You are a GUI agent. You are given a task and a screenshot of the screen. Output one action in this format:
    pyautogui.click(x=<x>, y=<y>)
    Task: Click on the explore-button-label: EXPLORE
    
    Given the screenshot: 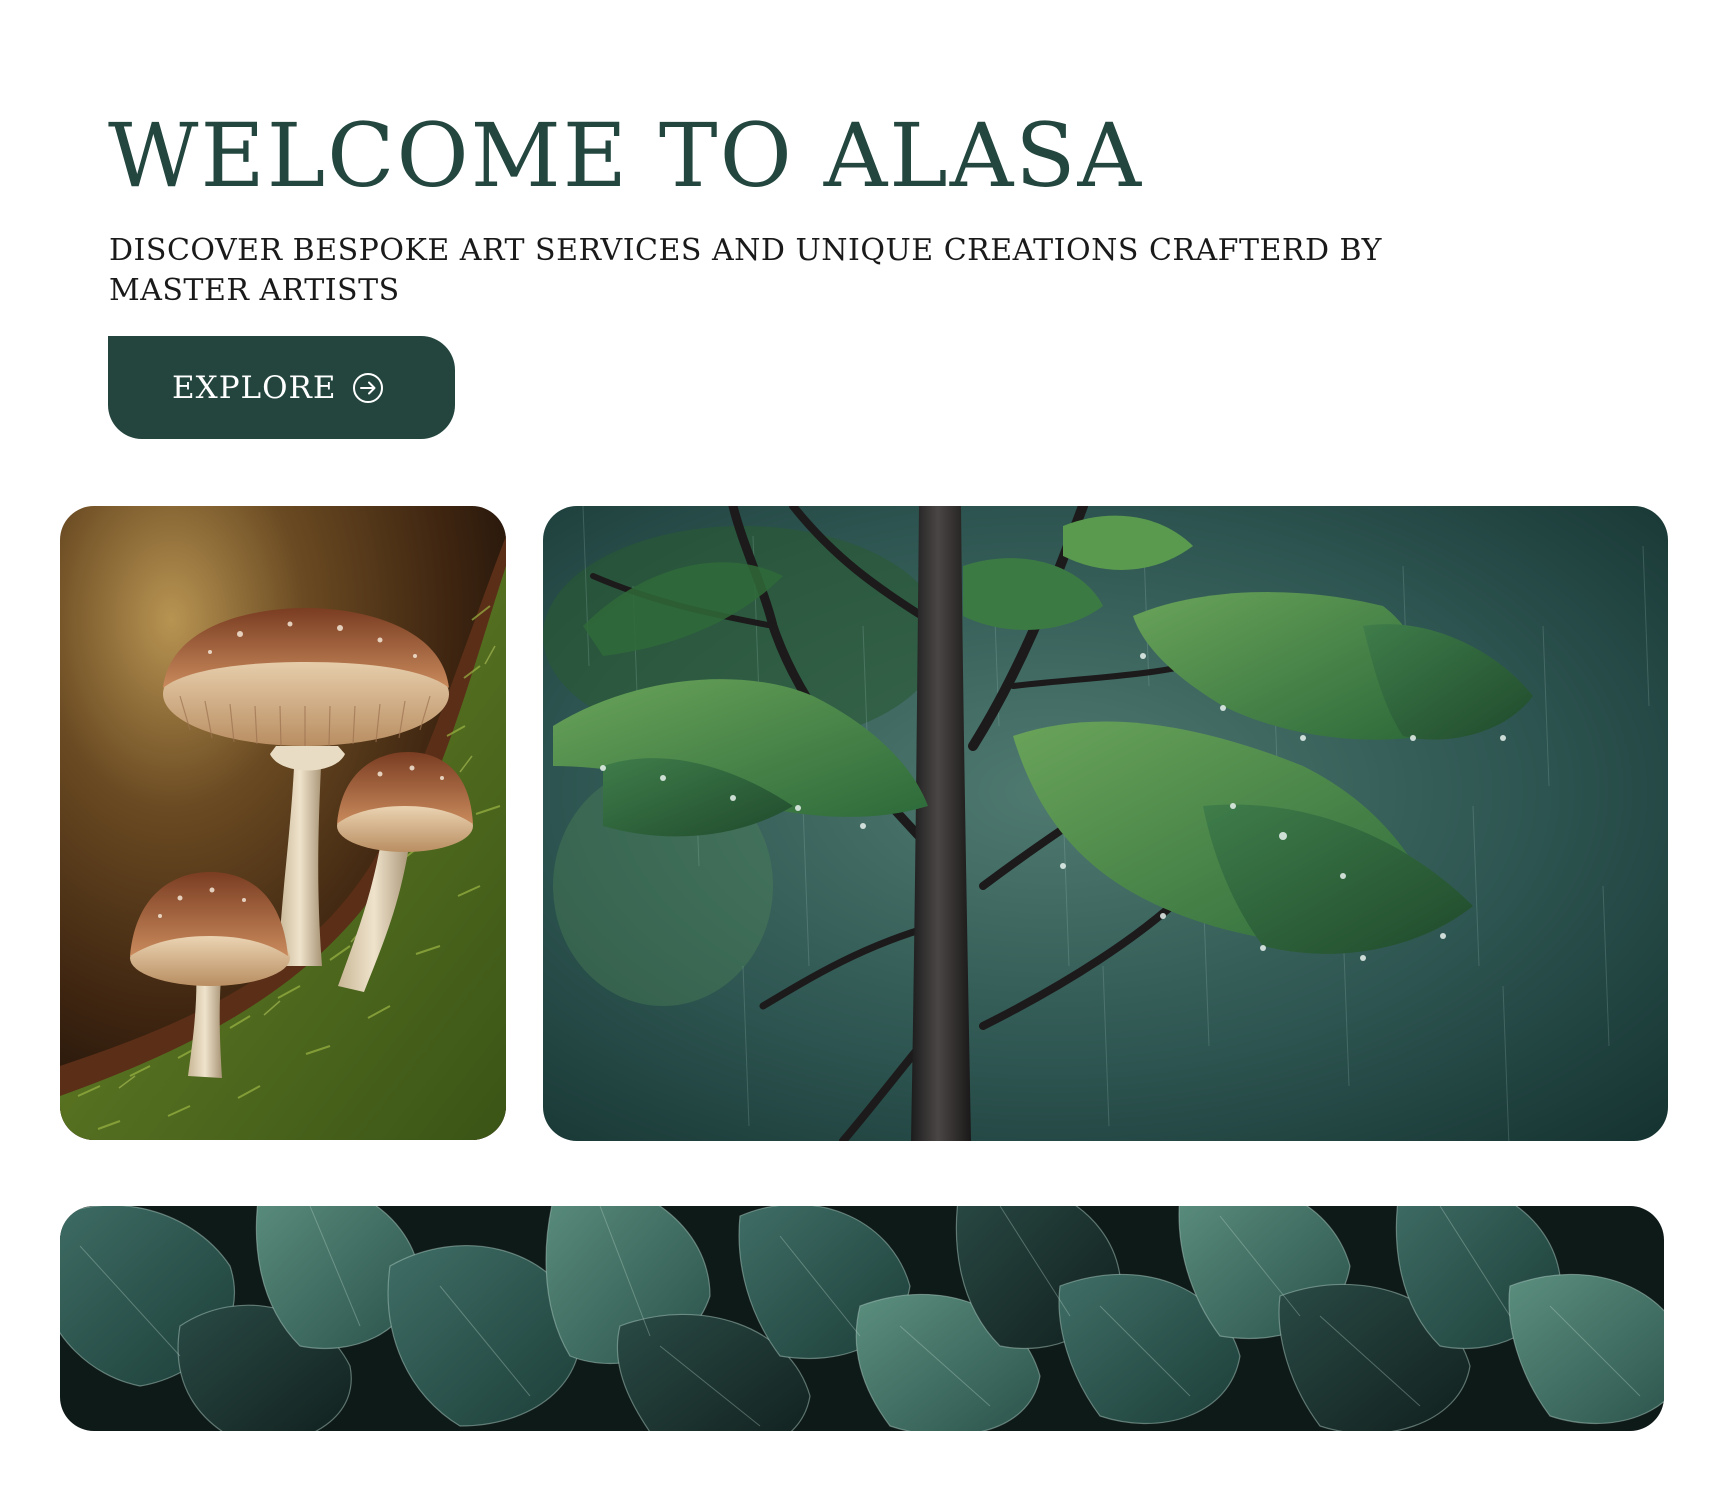 What is the action you would take?
    pyautogui.click(x=254, y=387)
    